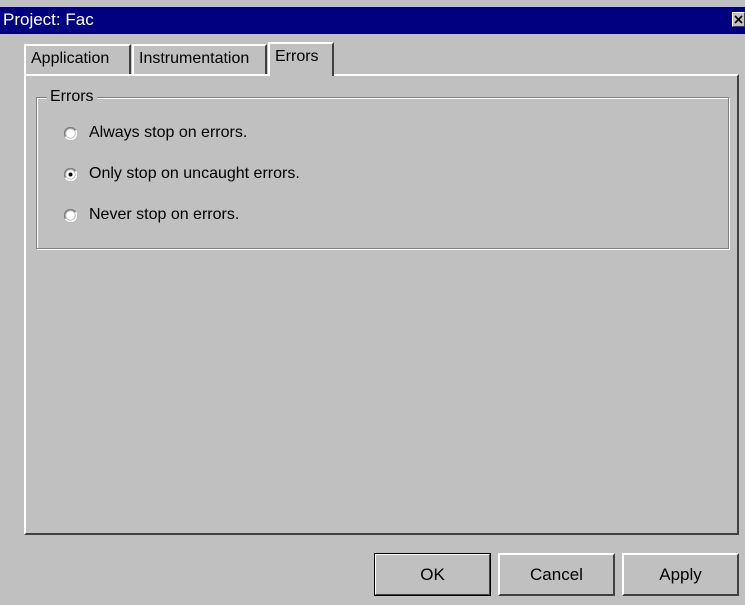 The image size is (745, 605). I want to click on radio-only-uncaught-label: Only stop on uncaught errors., so click(194, 173).